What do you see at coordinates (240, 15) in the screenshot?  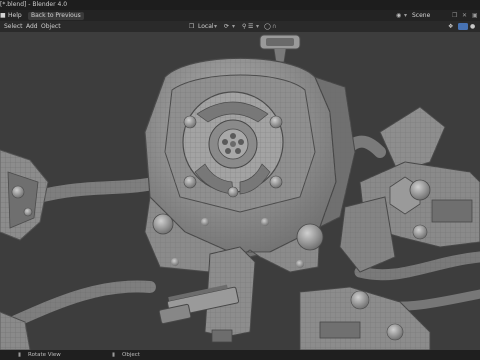 I see `top-menu-bar: ■ Help Back to Previous ◉ ▾ Scene ❐ ✕ ▣` at bounding box center [240, 15].